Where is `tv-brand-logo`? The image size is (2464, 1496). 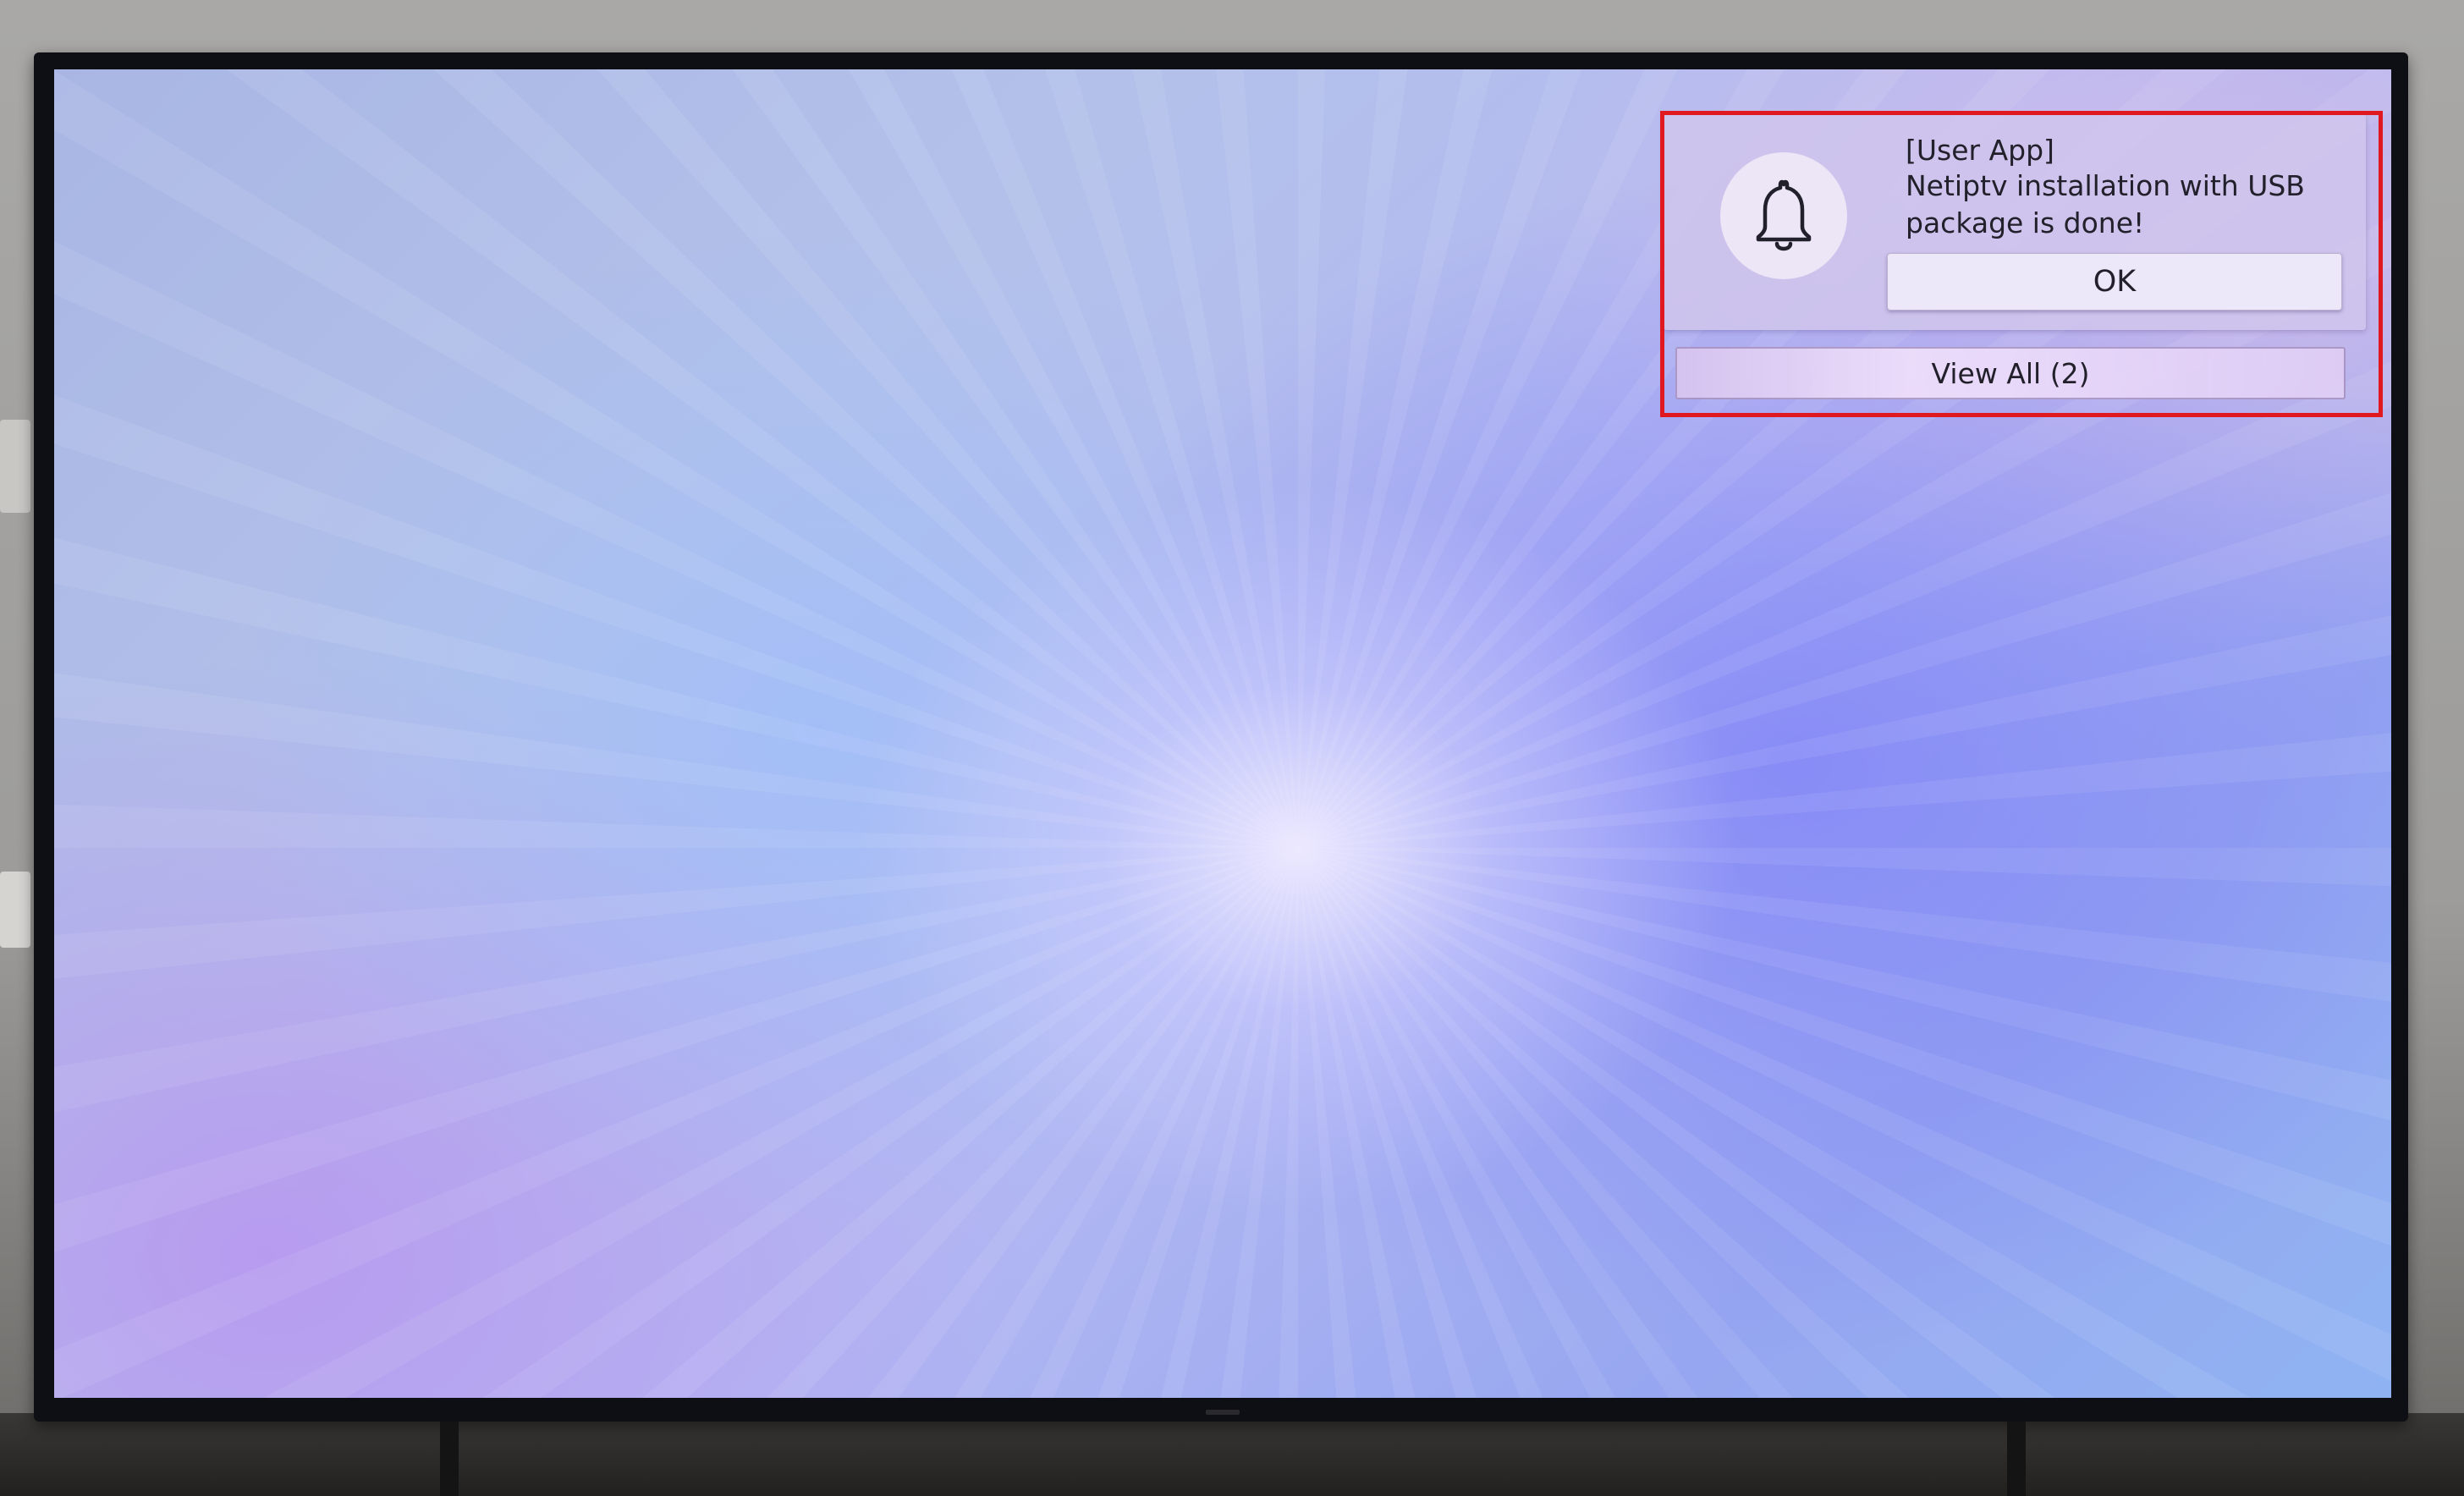 tv-brand-logo is located at coordinates (1223, 1413).